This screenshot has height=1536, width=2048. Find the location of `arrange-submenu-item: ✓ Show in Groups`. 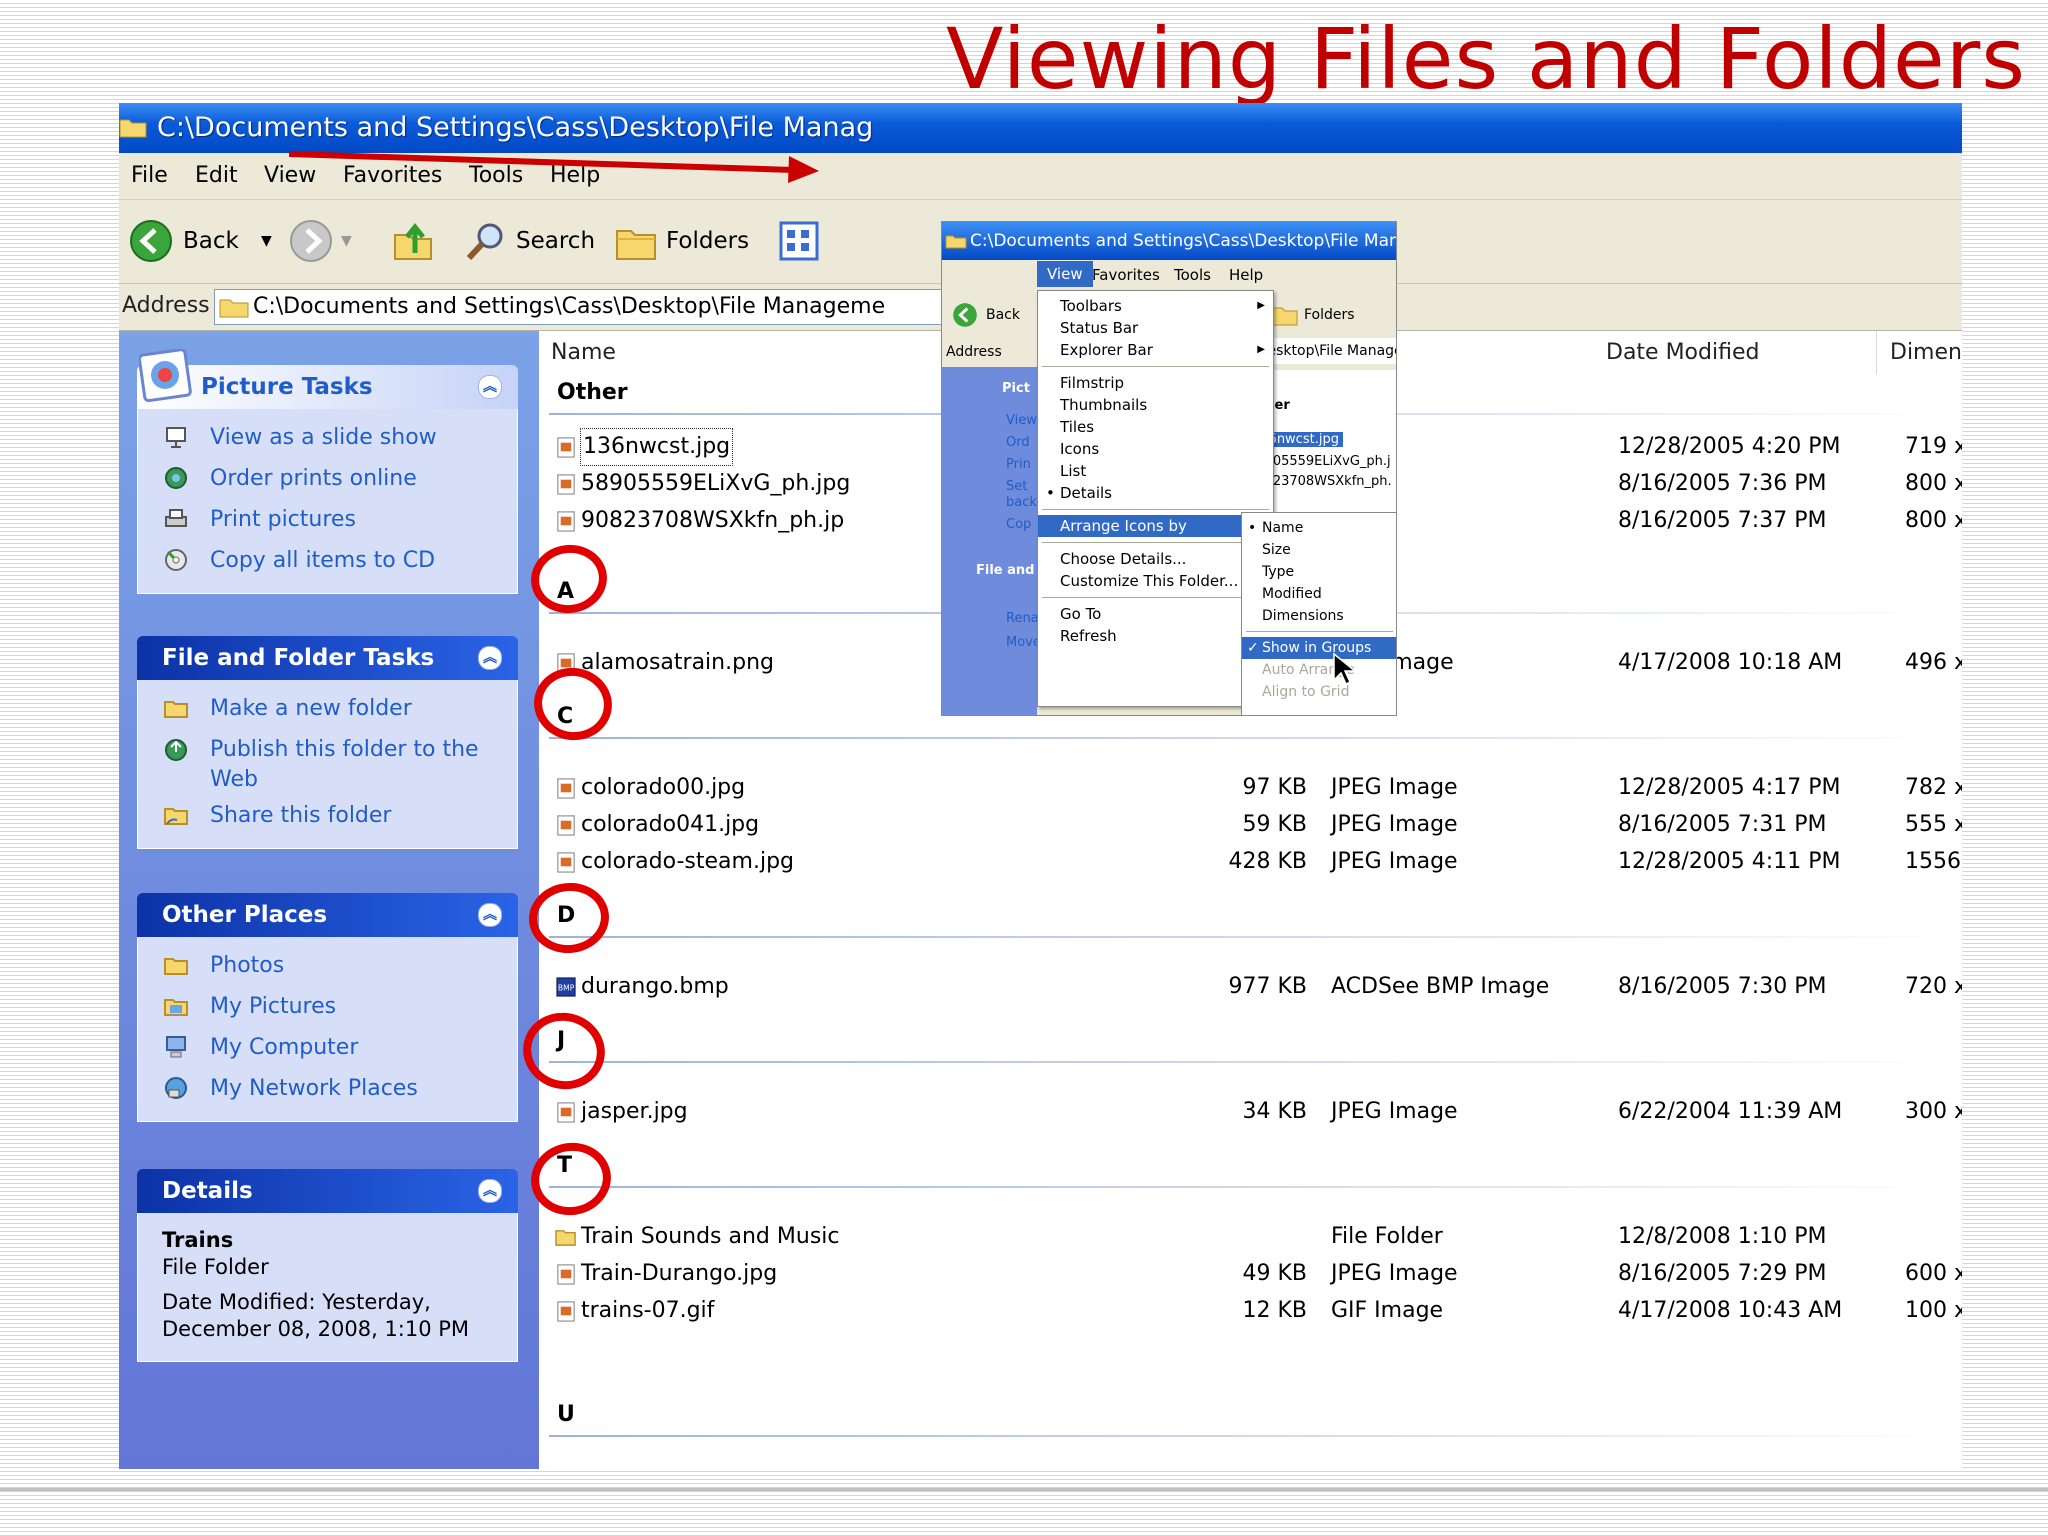

arrange-submenu-item: ✓ Show in Groups is located at coordinates (1319, 648).